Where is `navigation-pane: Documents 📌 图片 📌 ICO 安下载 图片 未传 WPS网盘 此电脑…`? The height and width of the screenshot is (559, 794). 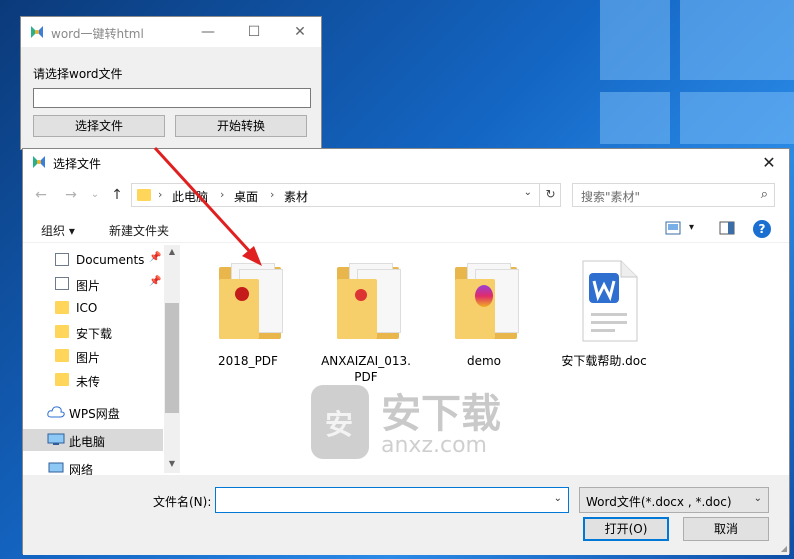 navigation-pane: Documents 📌 图片 📌 ICO 安下载 图片 未传 WPS网盘 此电脑… is located at coordinates (101, 360).